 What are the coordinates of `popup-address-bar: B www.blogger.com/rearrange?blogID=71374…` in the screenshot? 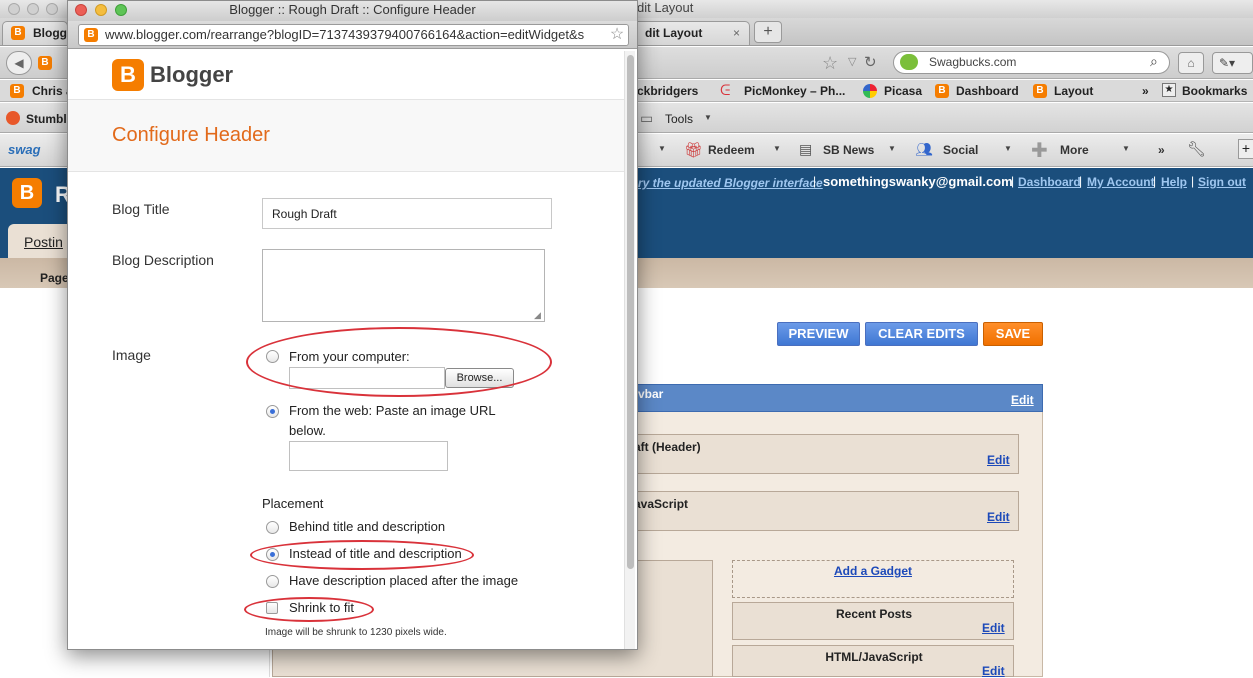 It's located at (352, 35).